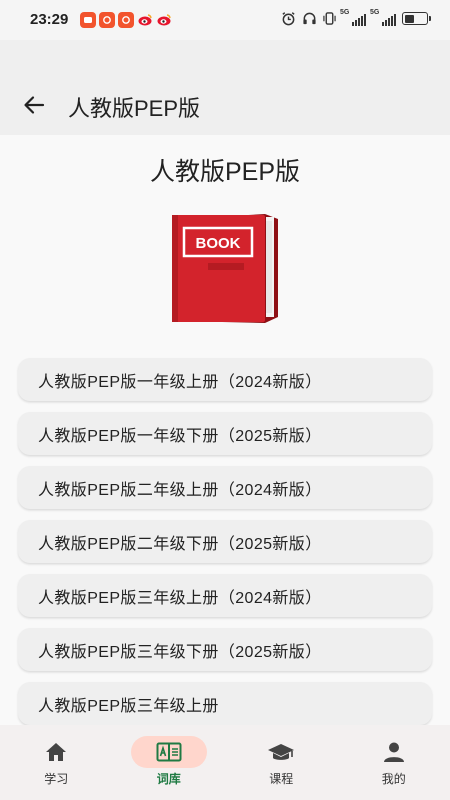  Describe the element at coordinates (225, 379) in the screenshot. I see `volume-item: 人教版PEP版一年级上册（2024新版）` at that location.